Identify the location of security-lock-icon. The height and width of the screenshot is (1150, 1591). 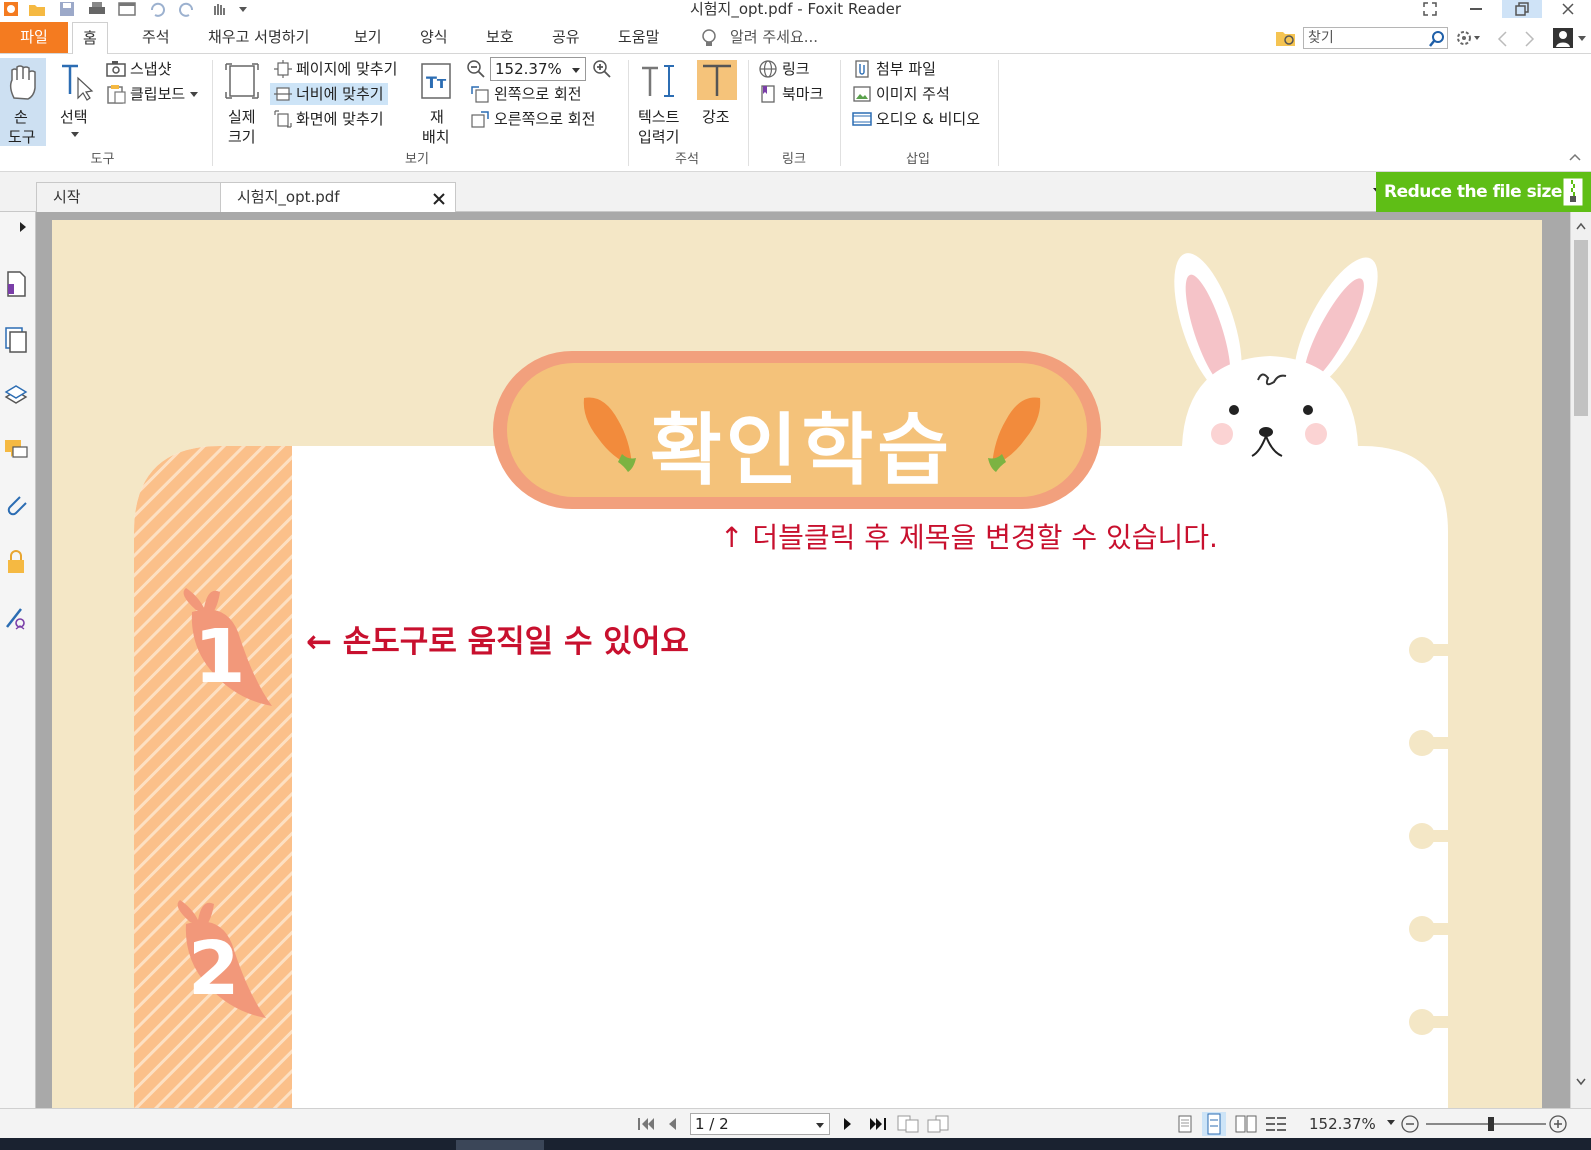
(16, 562).